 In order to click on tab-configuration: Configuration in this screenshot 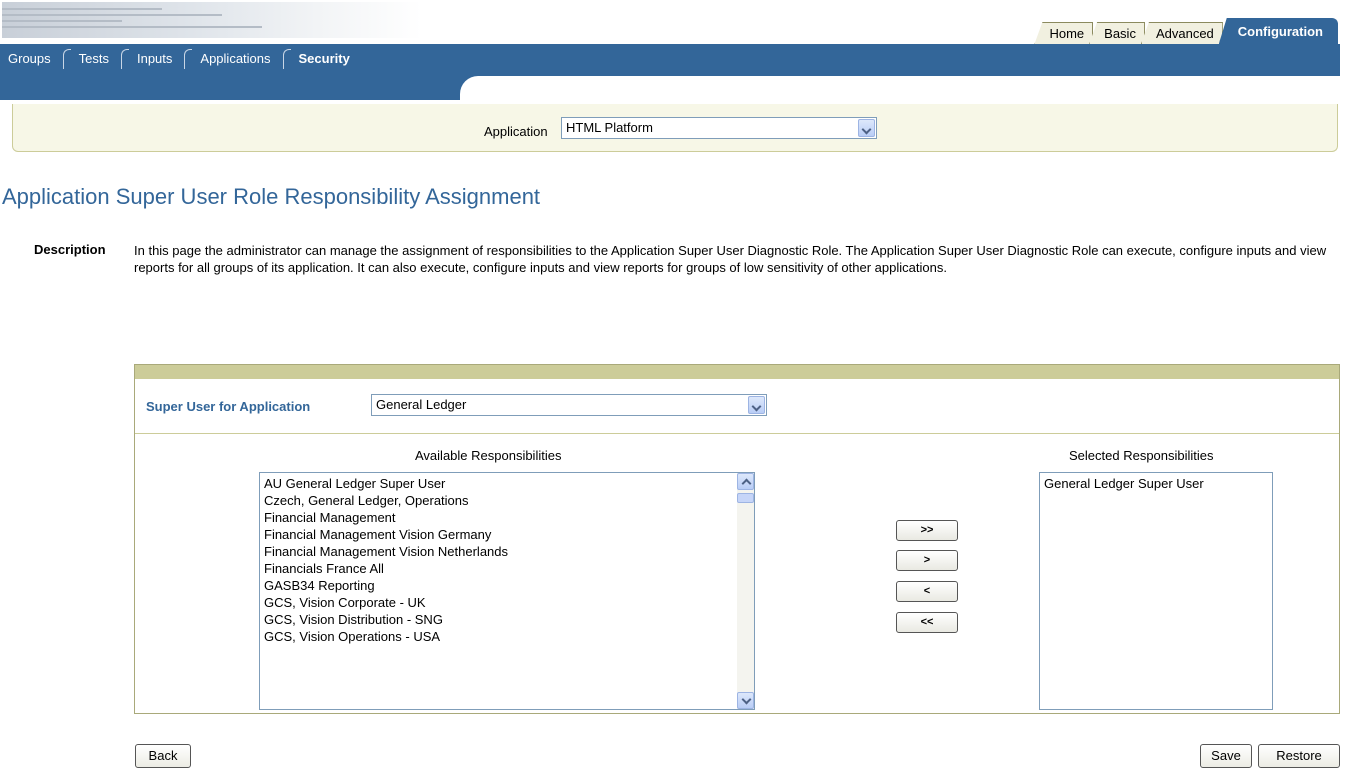, I will do `click(1278, 31)`.